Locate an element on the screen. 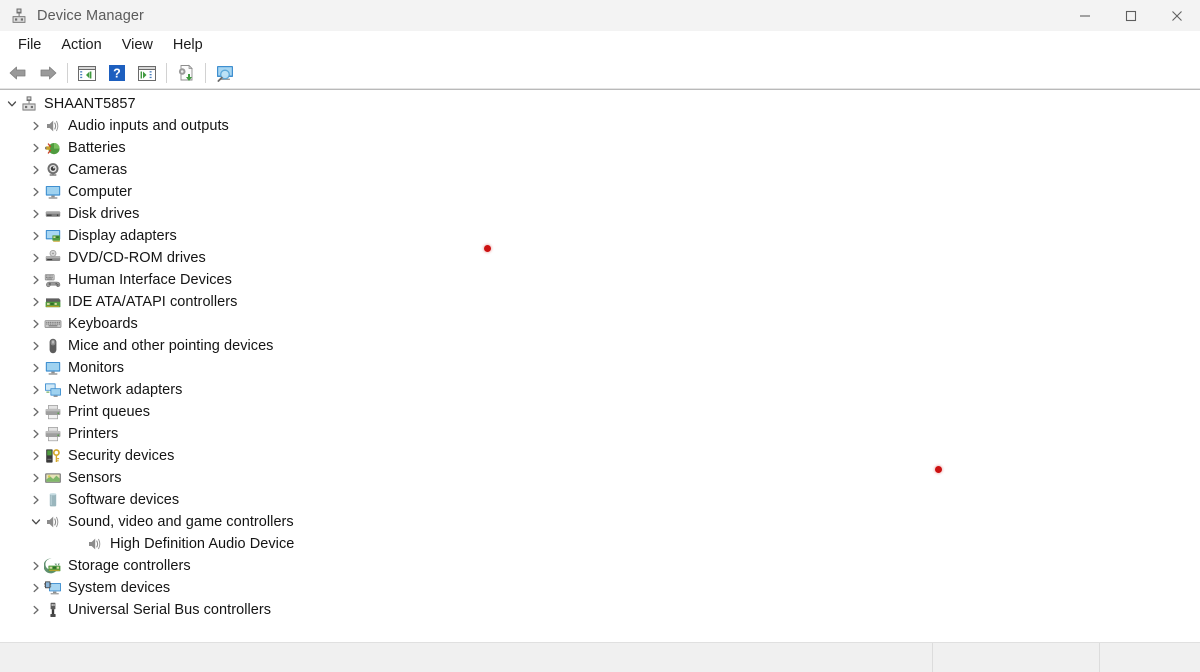 This screenshot has height=672, width=1200. printer-icon is located at coordinates (53, 434).